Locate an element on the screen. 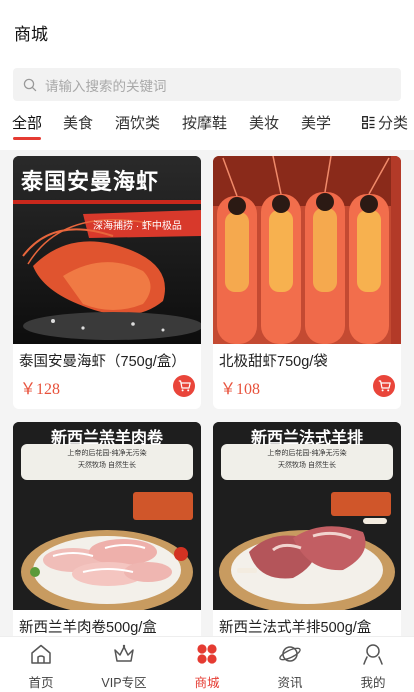 The image size is (414, 692). tab-cosmetics: 美妆 is located at coordinates (264, 122).